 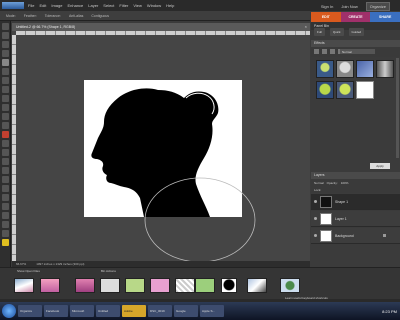 What do you see at coordinates (5, 134) in the screenshot?
I see `red-eye-tool-icon` at bounding box center [5, 134].